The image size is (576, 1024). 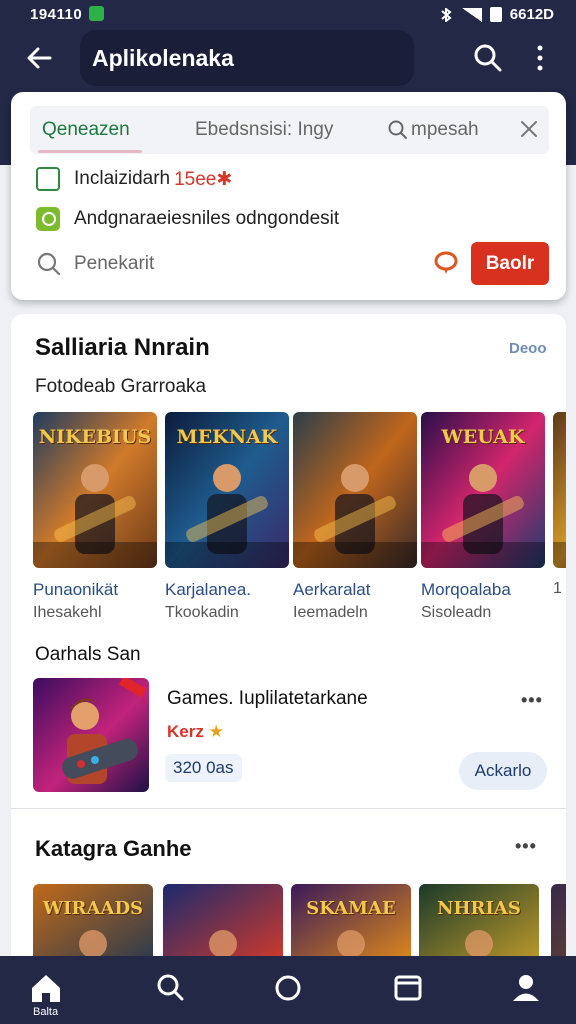 I want to click on signal-icon, so click(x=471, y=14).